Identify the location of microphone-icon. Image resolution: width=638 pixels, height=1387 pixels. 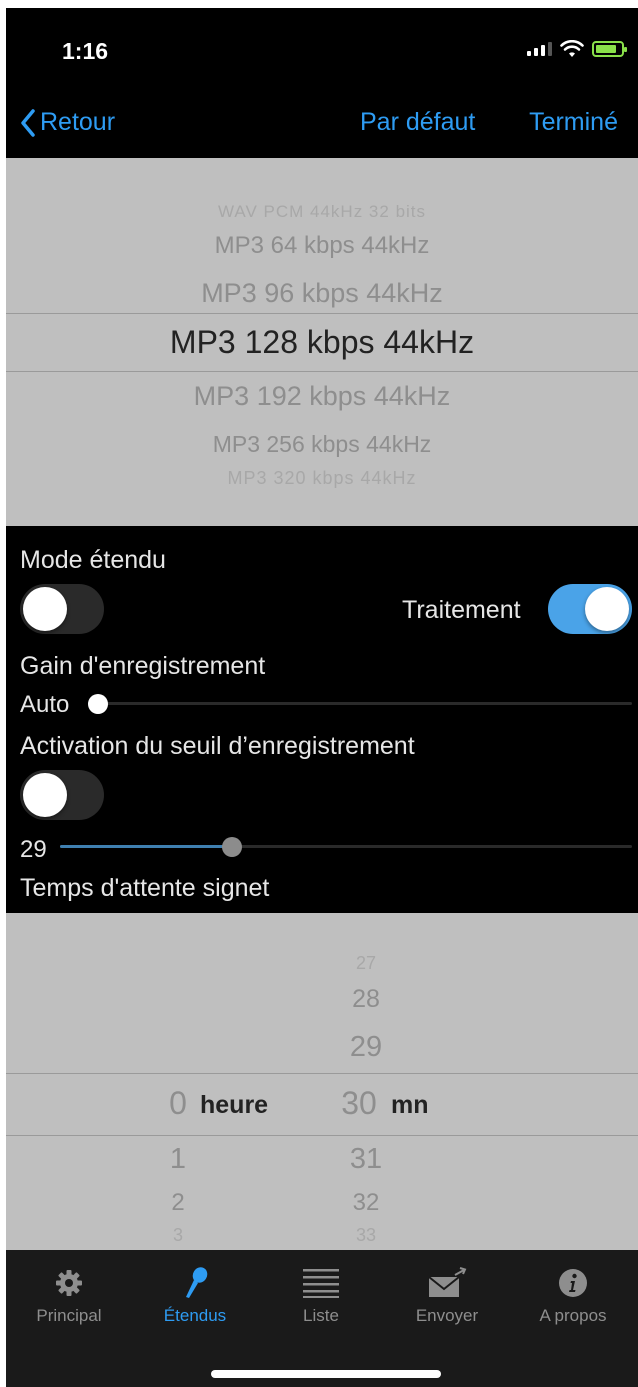
(197, 1282).